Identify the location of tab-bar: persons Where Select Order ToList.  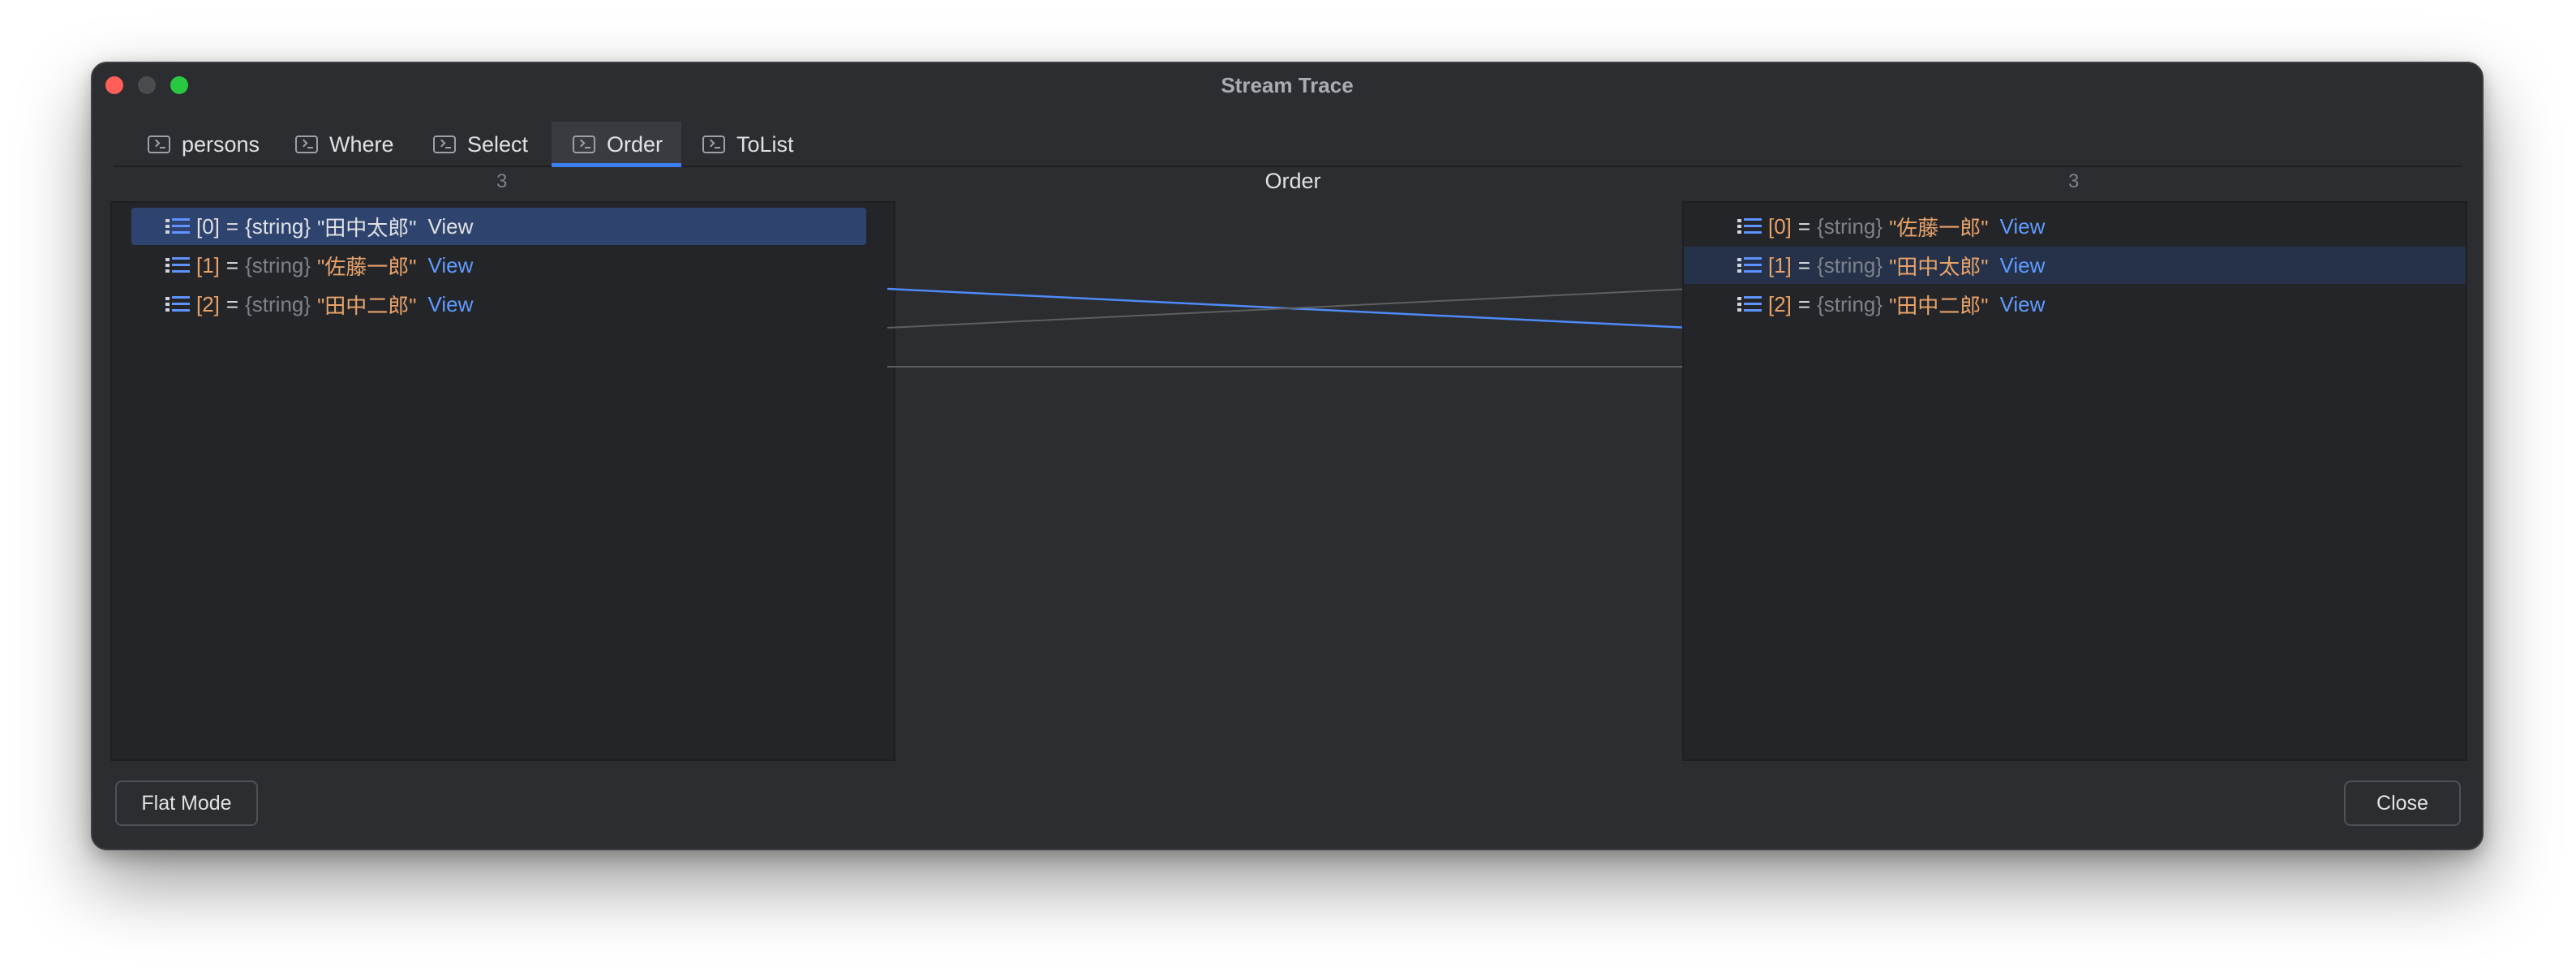
(1287, 144).